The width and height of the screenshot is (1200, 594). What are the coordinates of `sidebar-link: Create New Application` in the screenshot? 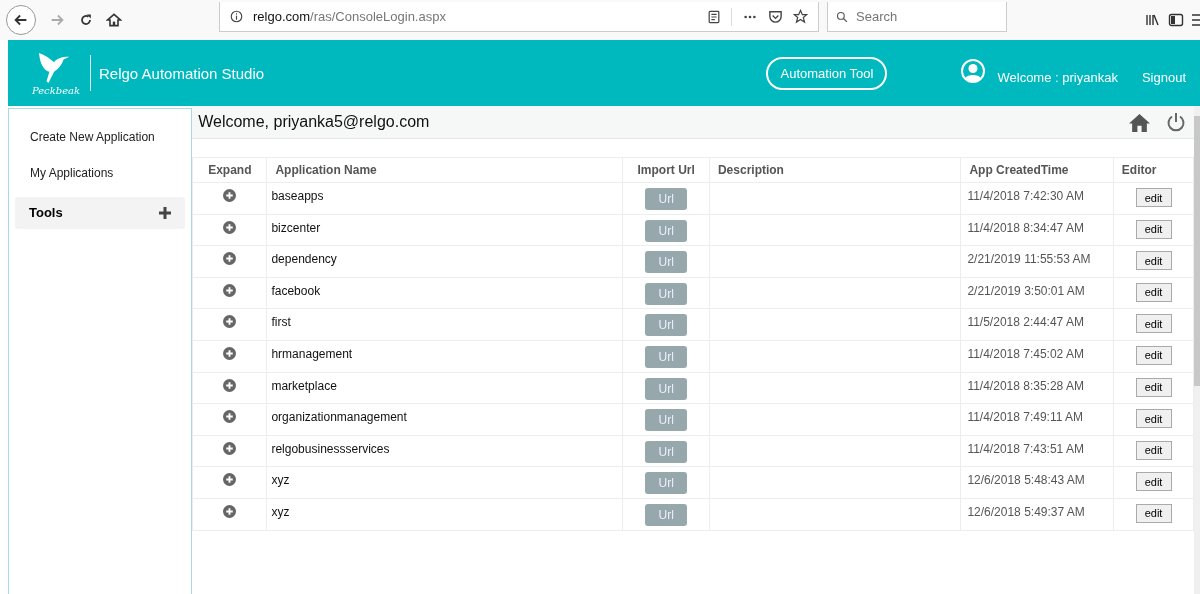 It's located at (100, 145).